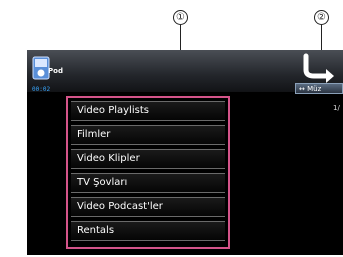 This screenshot has width=343, height=257. What do you see at coordinates (336, 108) in the screenshot?
I see `page-counter: 1/` at bounding box center [336, 108].